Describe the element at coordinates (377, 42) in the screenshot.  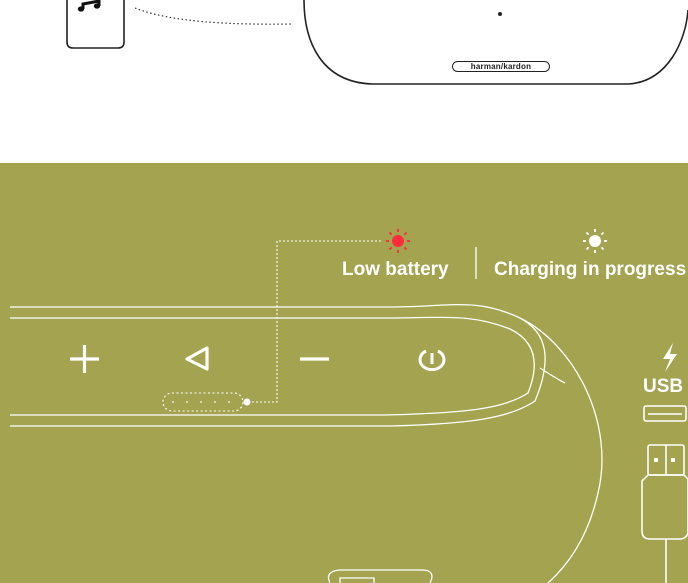
I see `speaker-top-illustration` at that location.